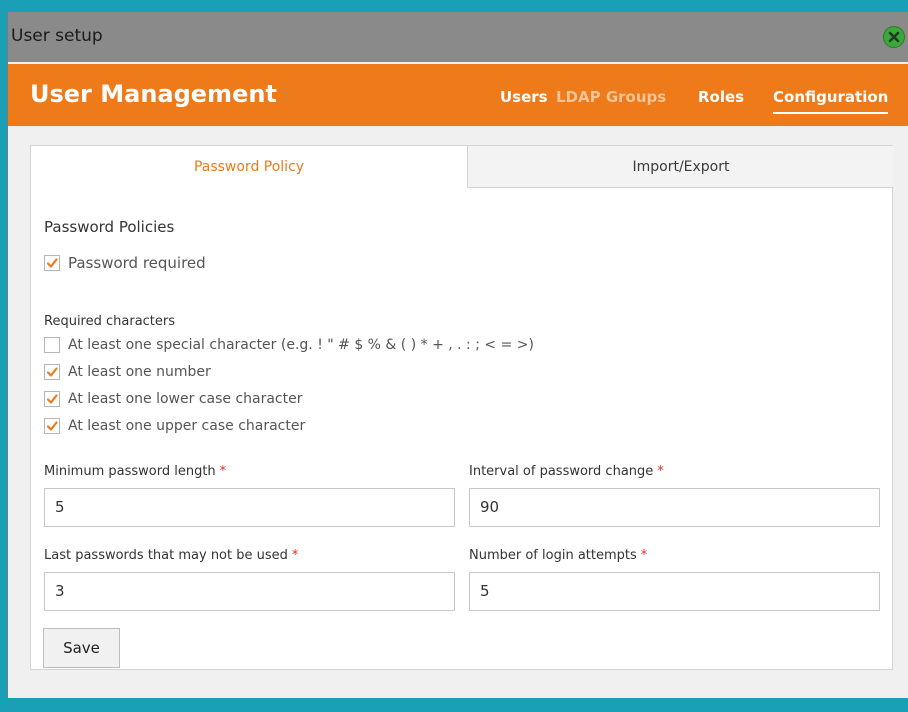 This screenshot has width=908, height=712. I want to click on number-label: At least one number, so click(139, 372).